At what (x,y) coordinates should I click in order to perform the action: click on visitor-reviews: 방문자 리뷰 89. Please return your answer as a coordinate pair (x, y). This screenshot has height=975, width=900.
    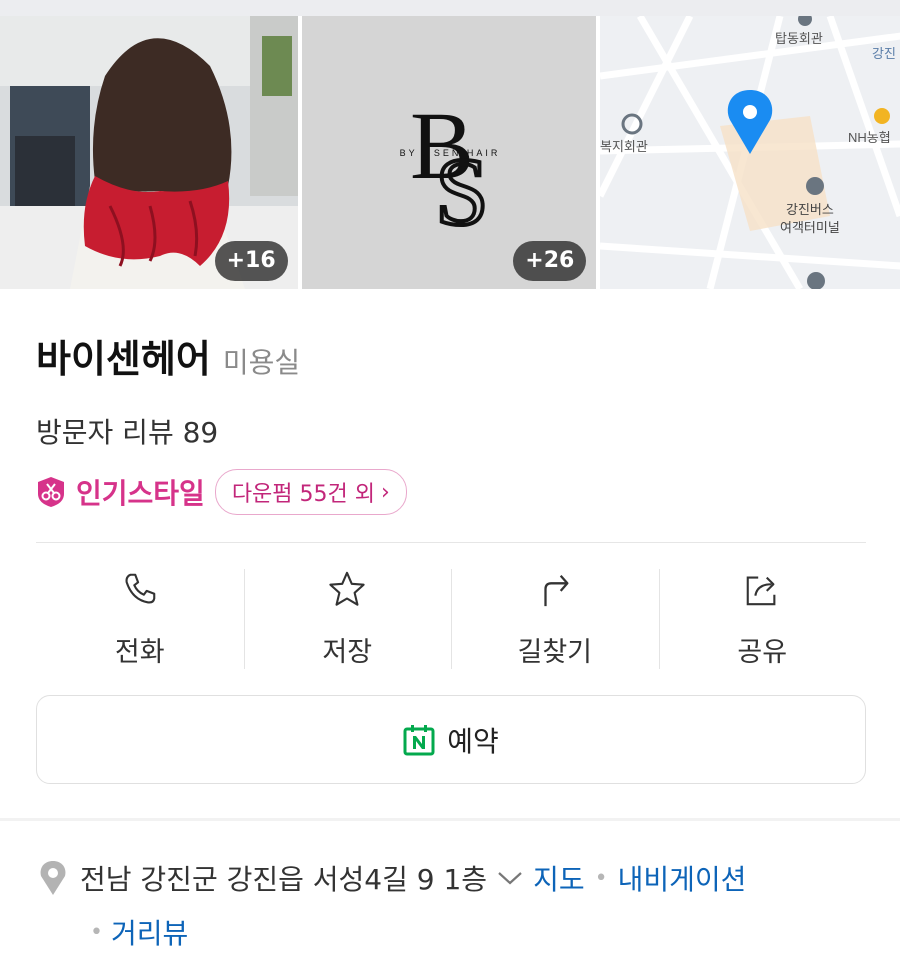
    Looking at the image, I should click on (451, 431).